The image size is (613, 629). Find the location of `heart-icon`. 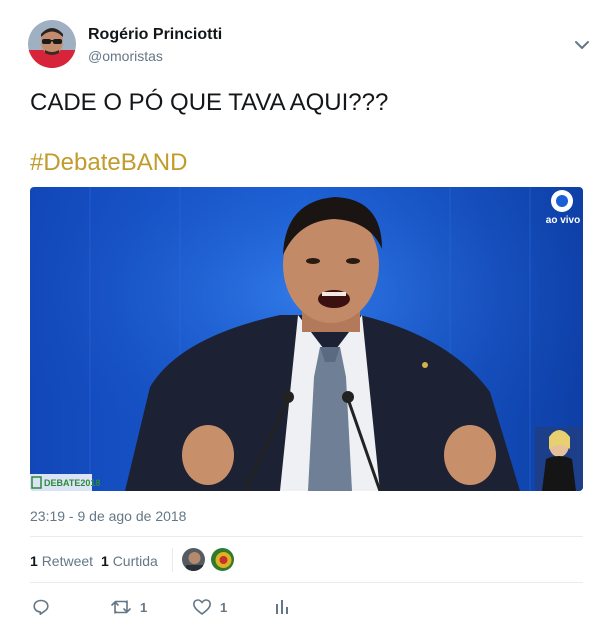

heart-icon is located at coordinates (202, 607).